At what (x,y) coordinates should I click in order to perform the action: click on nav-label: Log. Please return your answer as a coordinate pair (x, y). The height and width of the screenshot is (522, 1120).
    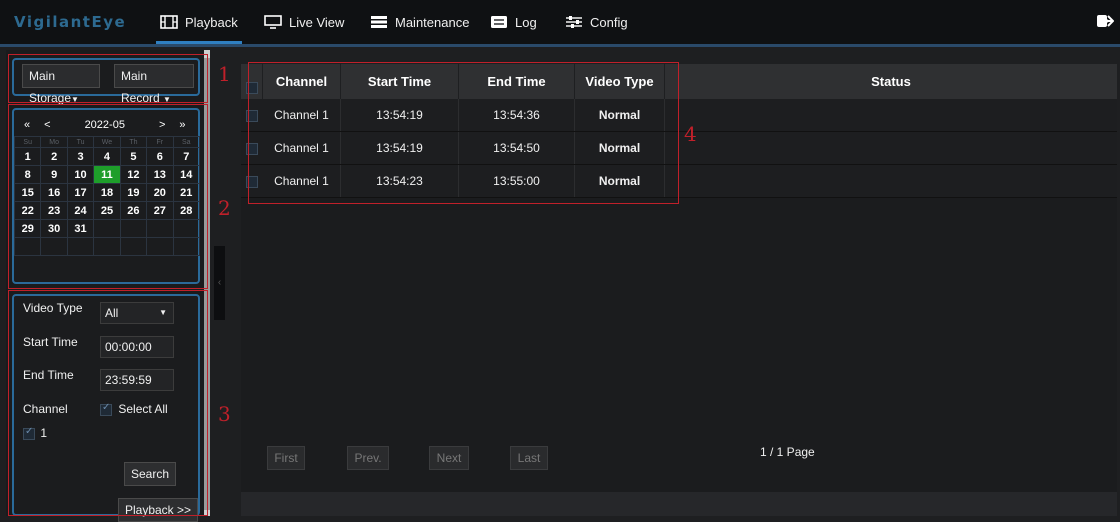
    Looking at the image, I should click on (526, 22).